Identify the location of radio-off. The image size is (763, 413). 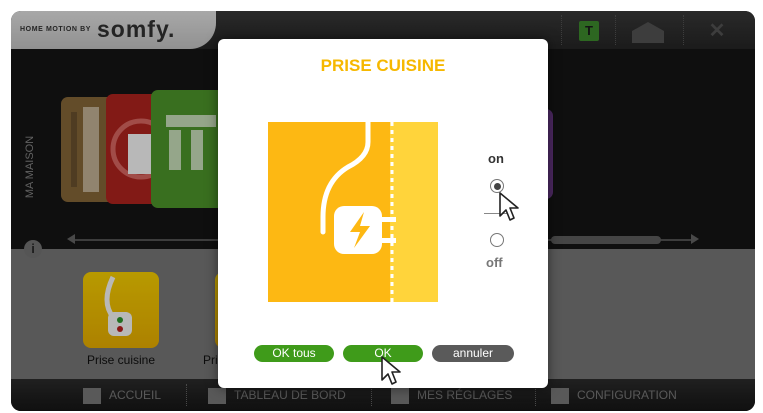
(497, 240).